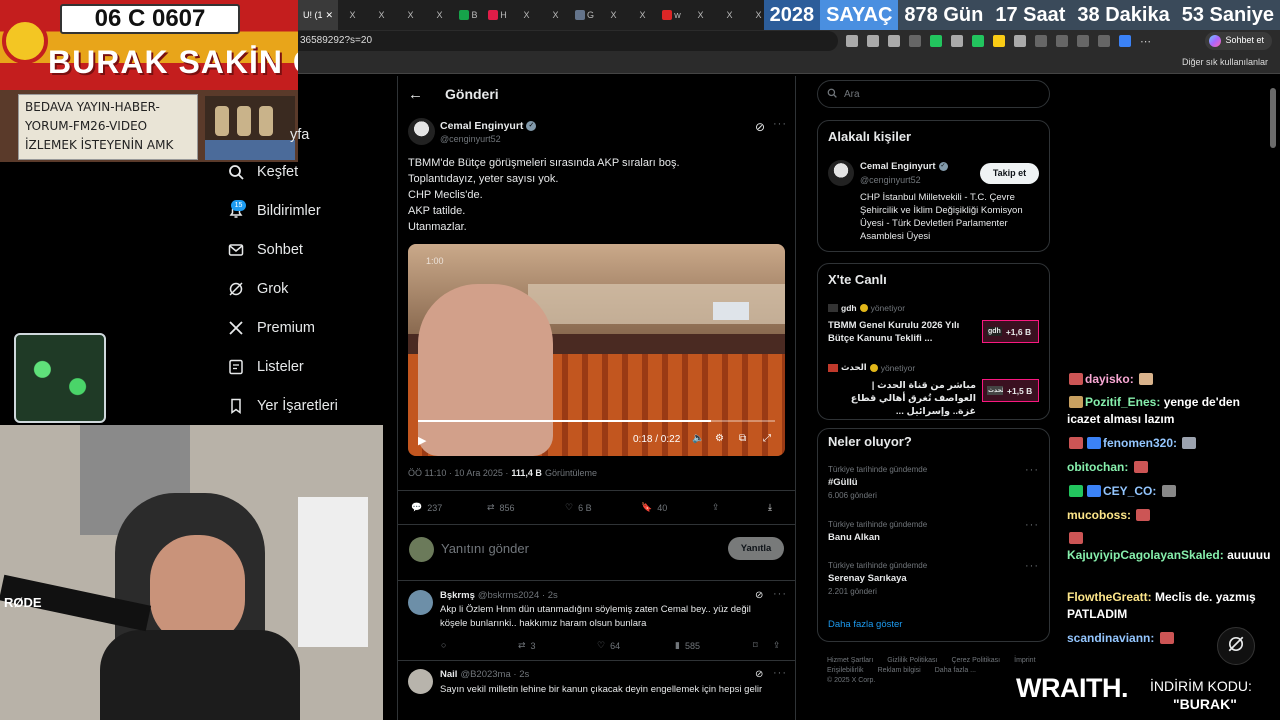  I want to click on reply-button: Yanıtla, so click(756, 548).